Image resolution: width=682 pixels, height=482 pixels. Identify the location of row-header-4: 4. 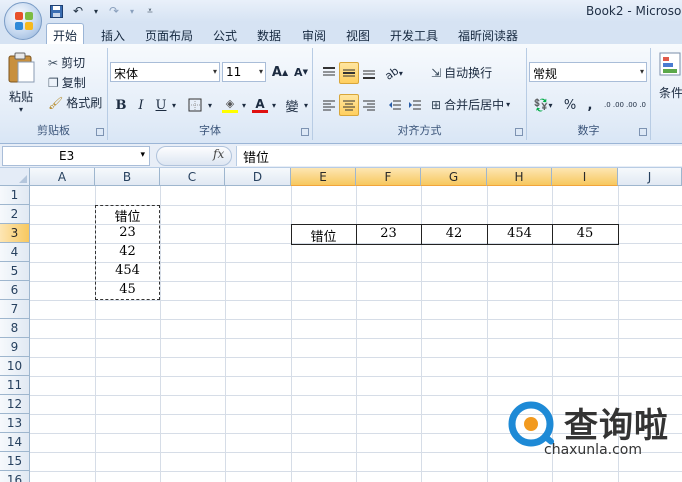
(15, 252).